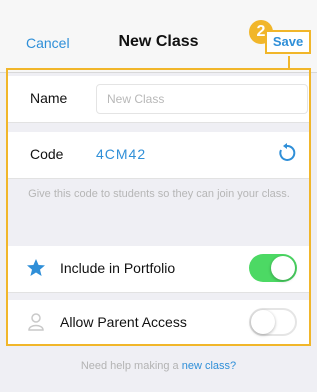 This screenshot has height=392, width=320. Describe the element at coordinates (49, 98) in the screenshot. I see `name-label: Name` at that location.